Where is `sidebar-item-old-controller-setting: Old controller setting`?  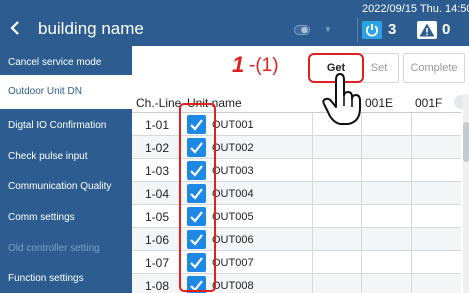 sidebar-item-old-controller-setting: Old controller setting is located at coordinates (66, 249).